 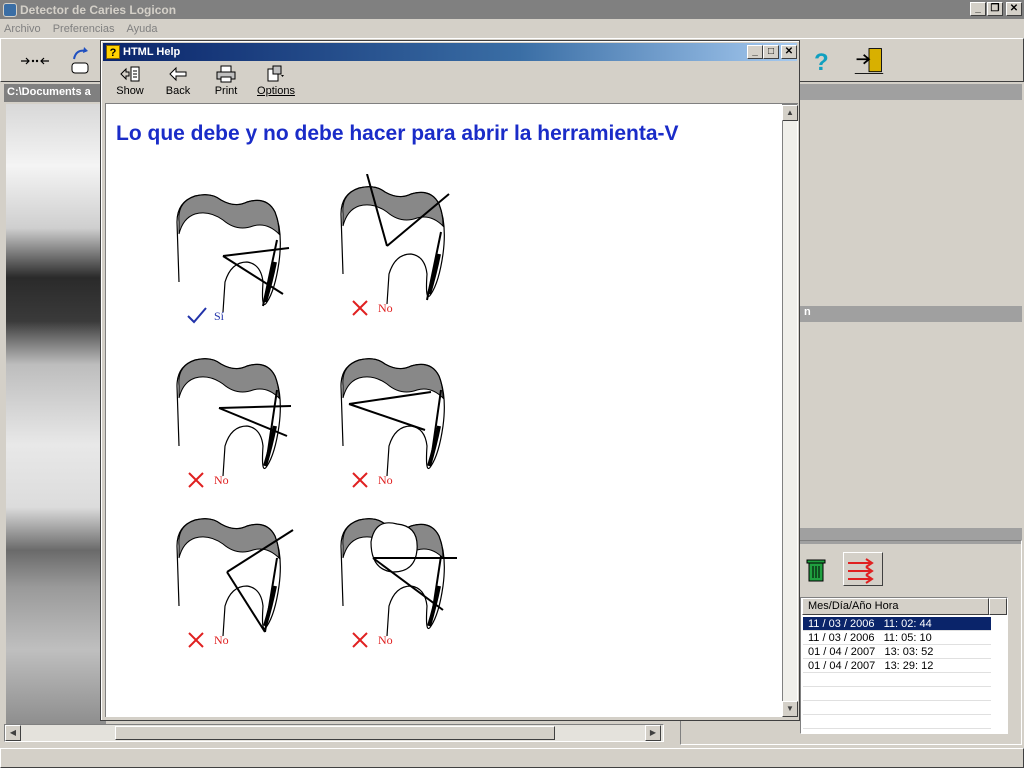 I want to click on show-panel-icon, so click(x=130, y=74).